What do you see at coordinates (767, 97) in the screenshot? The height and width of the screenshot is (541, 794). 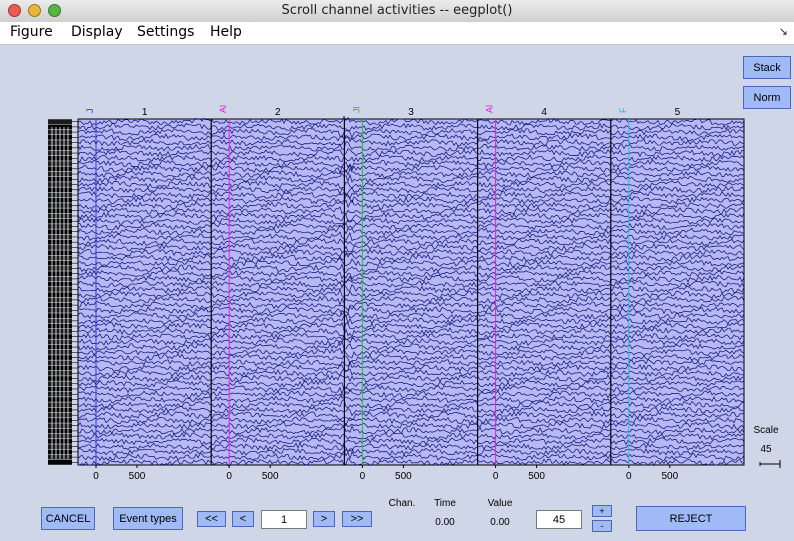 I see `norm-button: Norm` at bounding box center [767, 97].